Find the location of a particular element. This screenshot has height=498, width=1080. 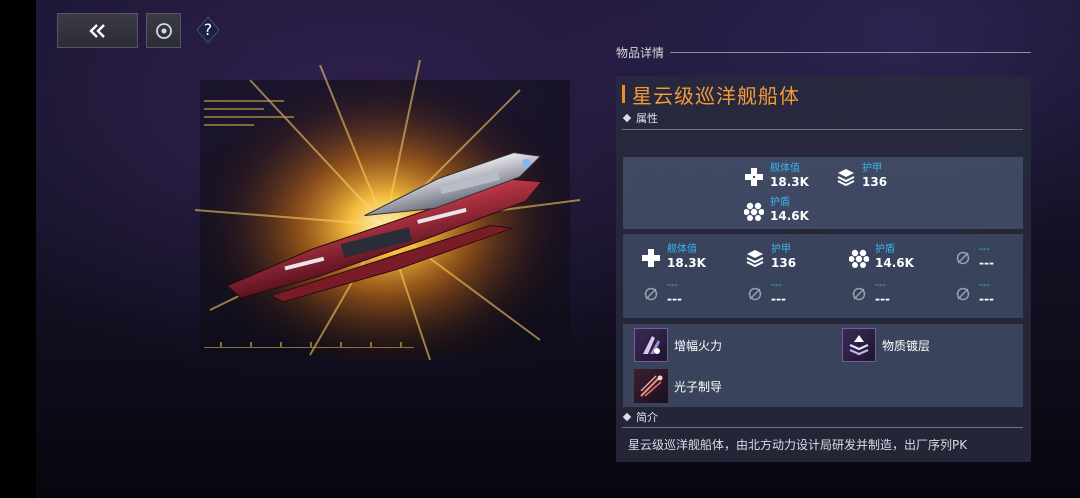

skill-item: 光子制导 is located at coordinates (678, 386).